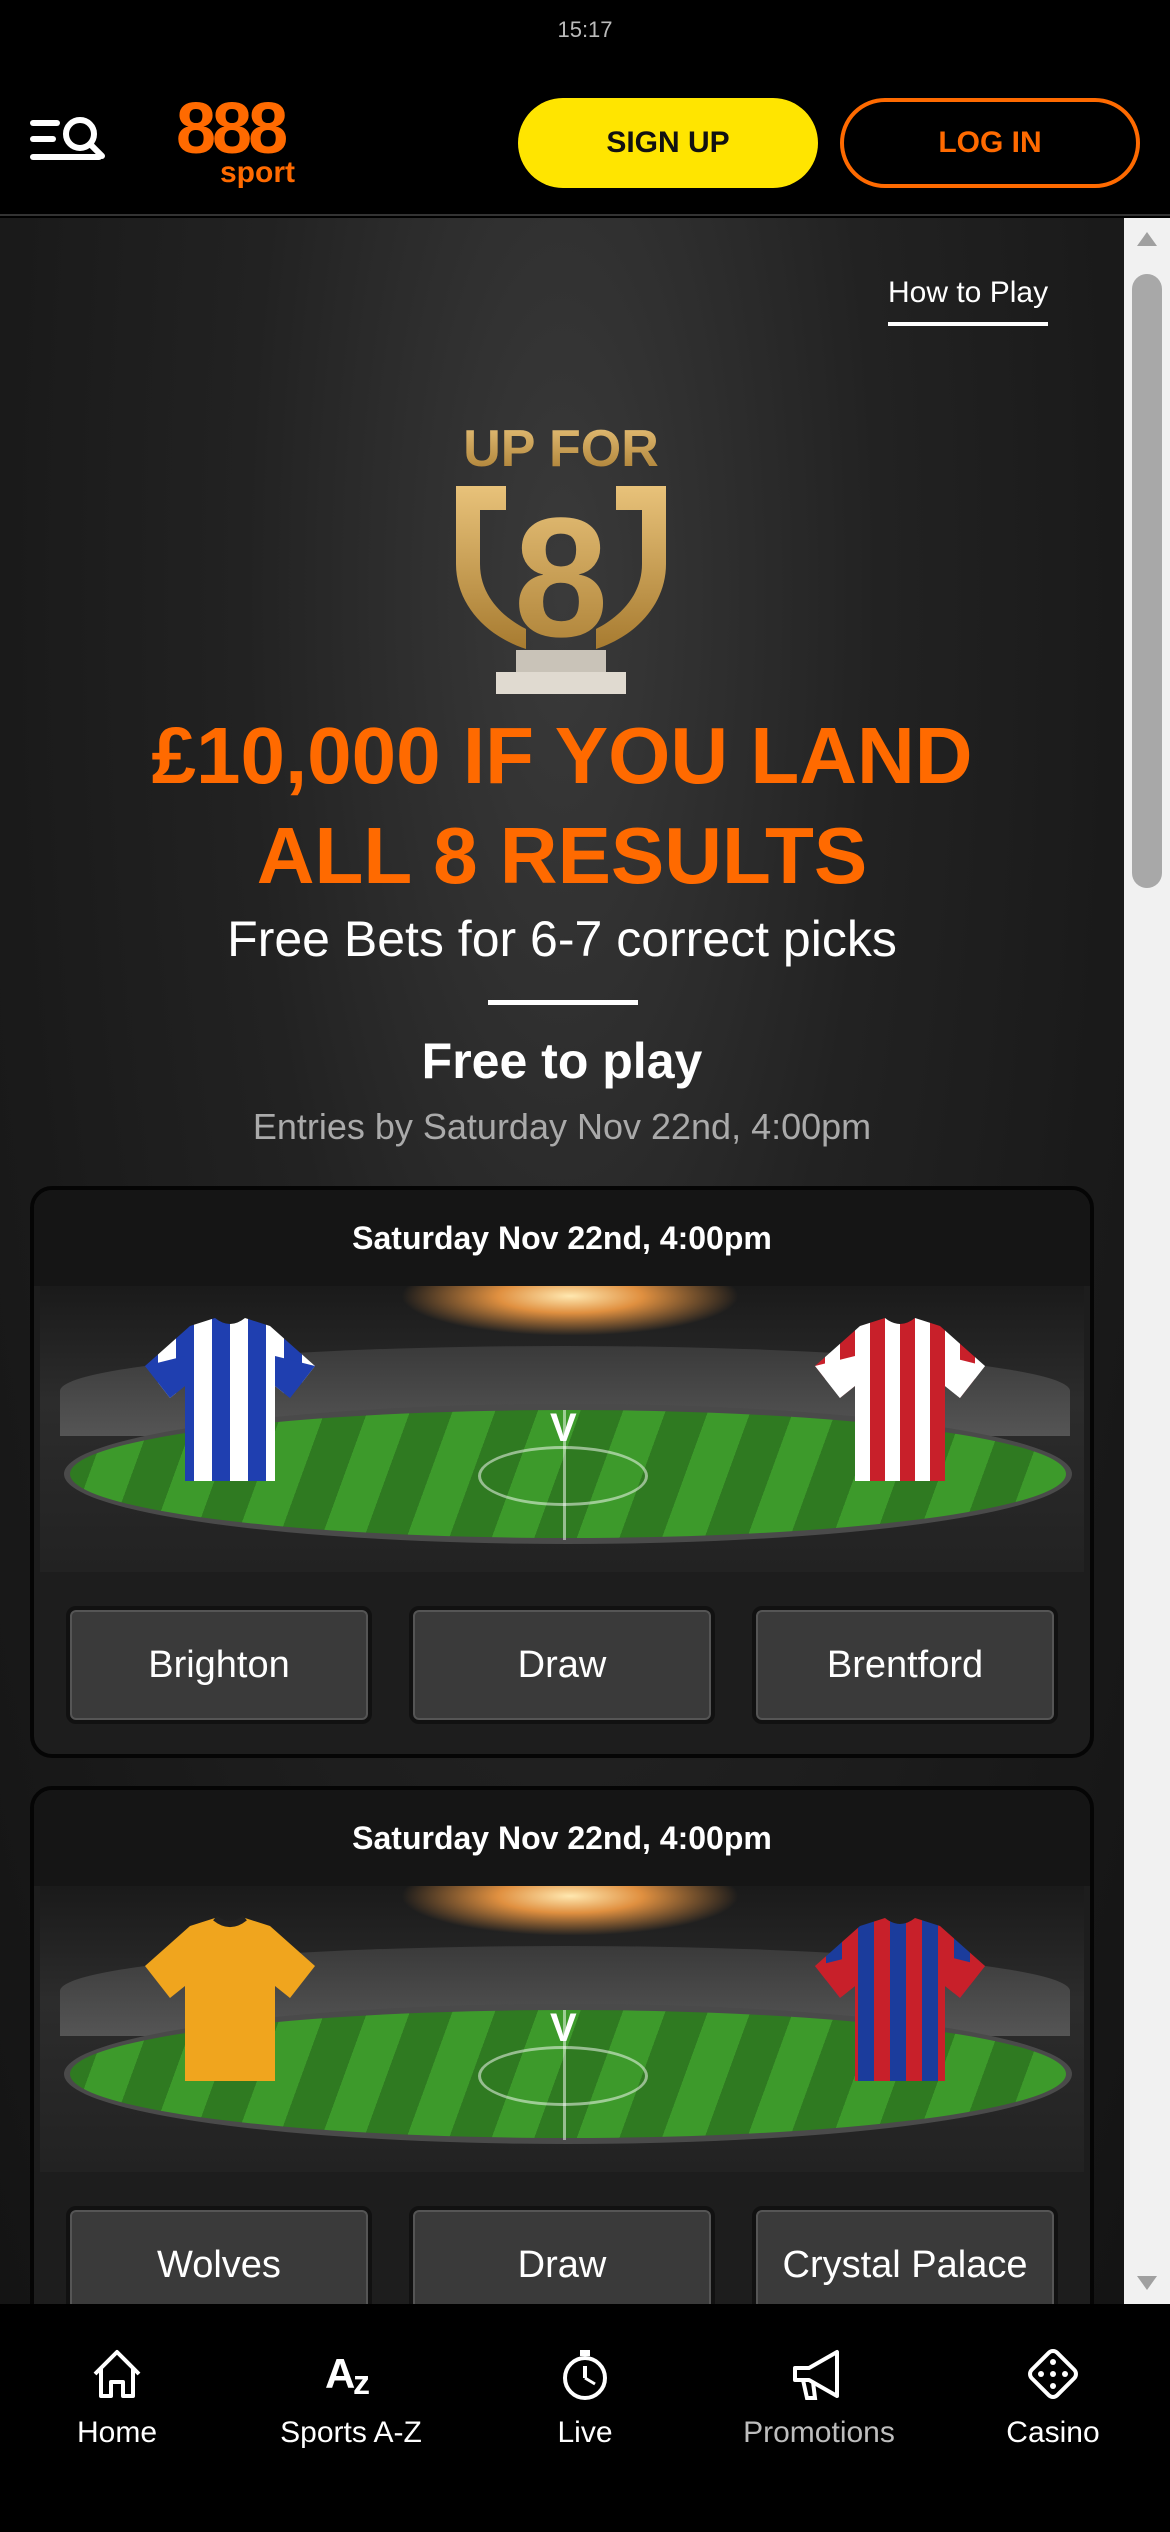 This screenshot has height=2532, width=1170. Describe the element at coordinates (562, 755) in the screenshot. I see `headline-line-1: £10,000 IF YOU LAND` at that location.